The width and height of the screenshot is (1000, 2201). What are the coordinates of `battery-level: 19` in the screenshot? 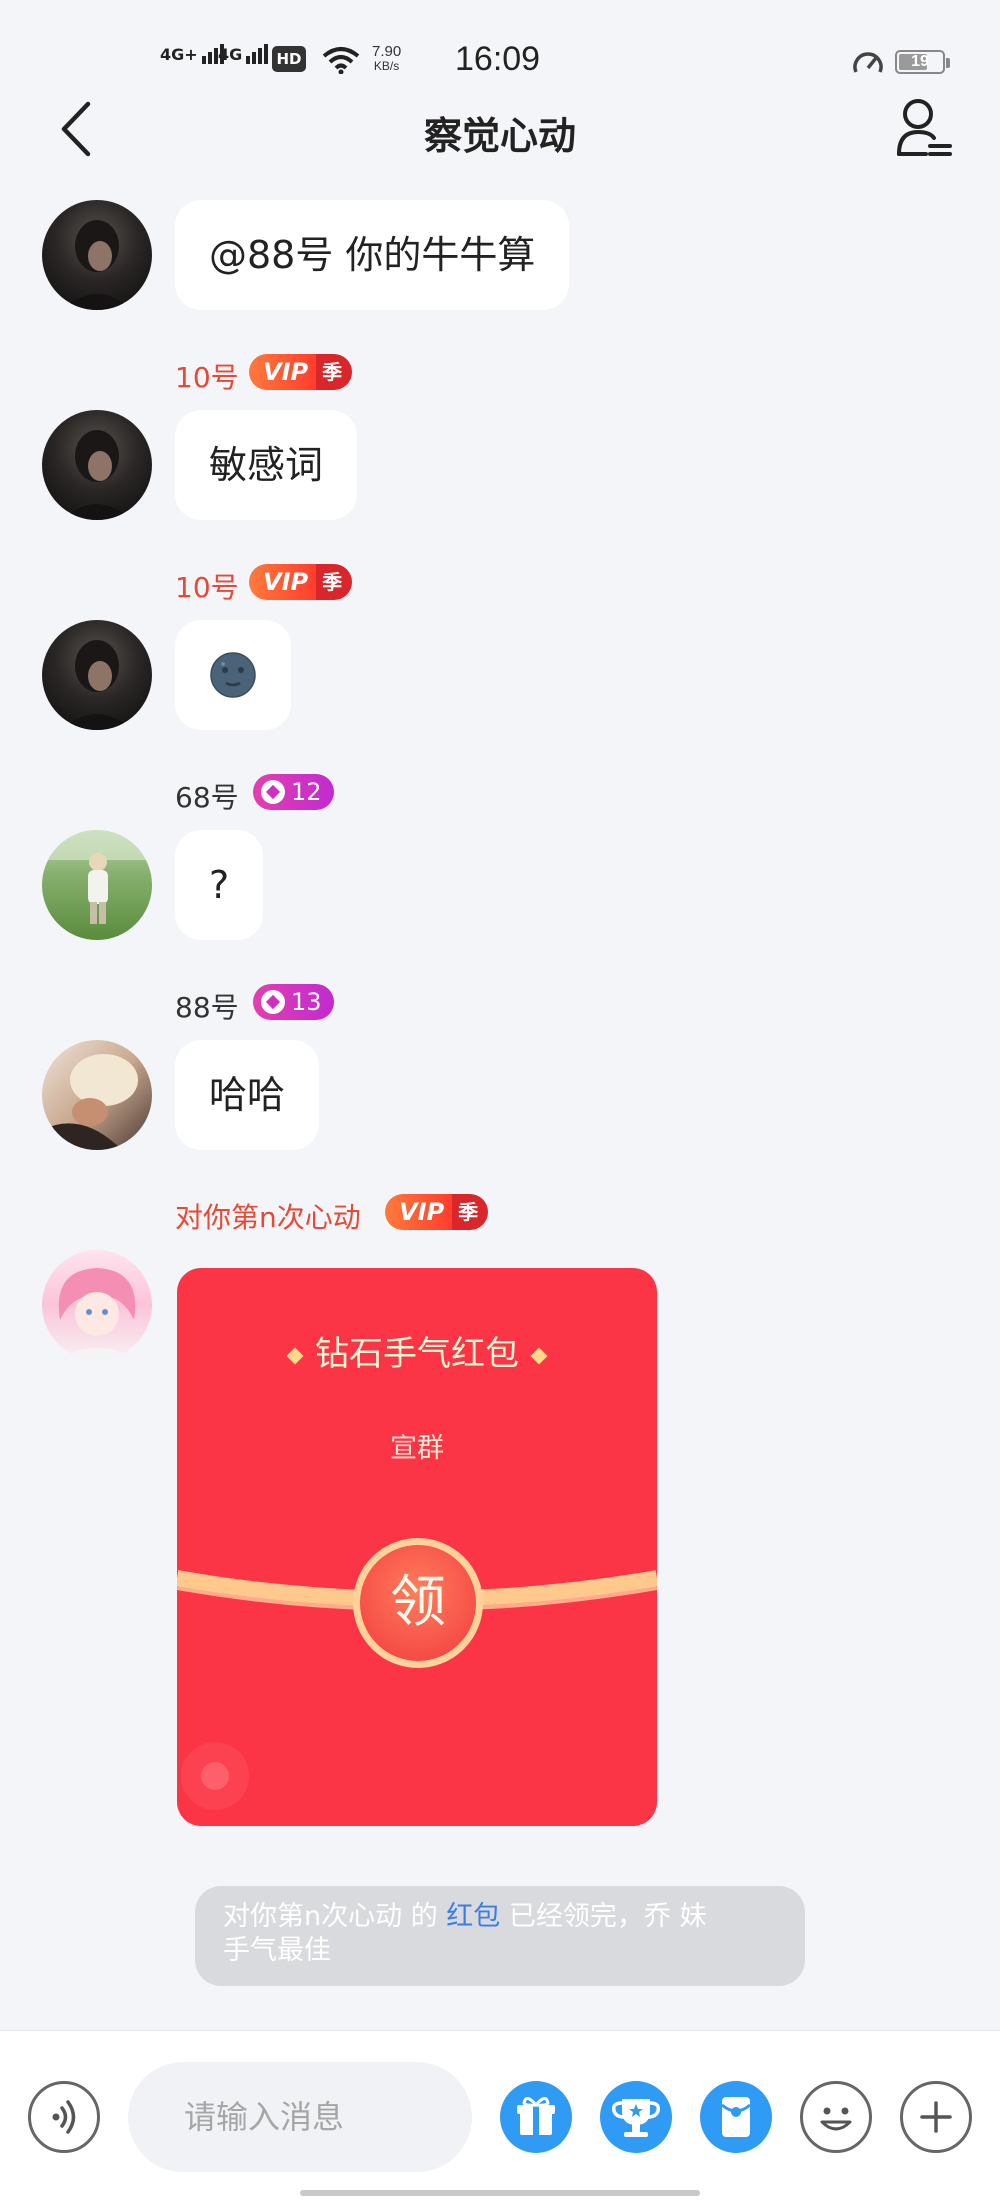 It's located at (920, 61).